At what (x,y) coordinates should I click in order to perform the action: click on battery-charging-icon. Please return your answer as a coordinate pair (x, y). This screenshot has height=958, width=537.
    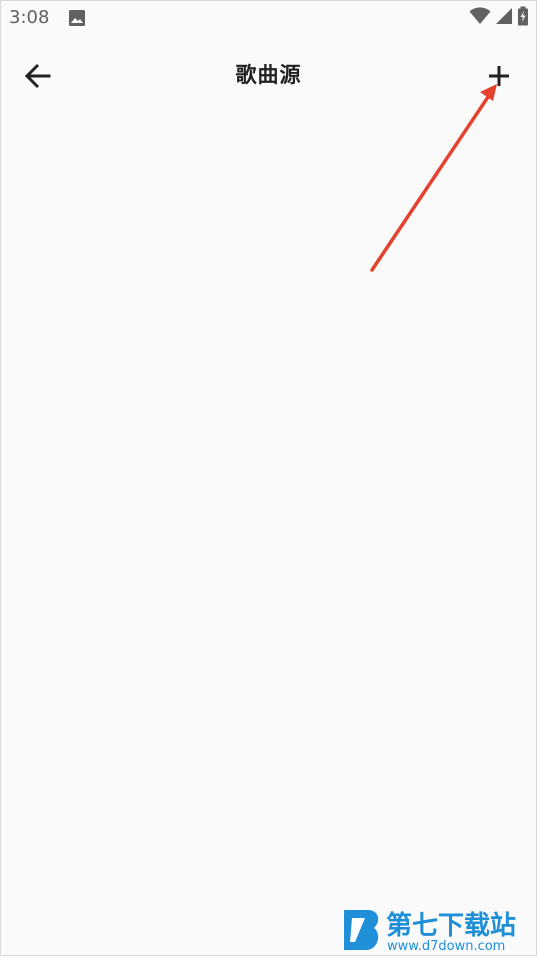
    Looking at the image, I should click on (523, 18).